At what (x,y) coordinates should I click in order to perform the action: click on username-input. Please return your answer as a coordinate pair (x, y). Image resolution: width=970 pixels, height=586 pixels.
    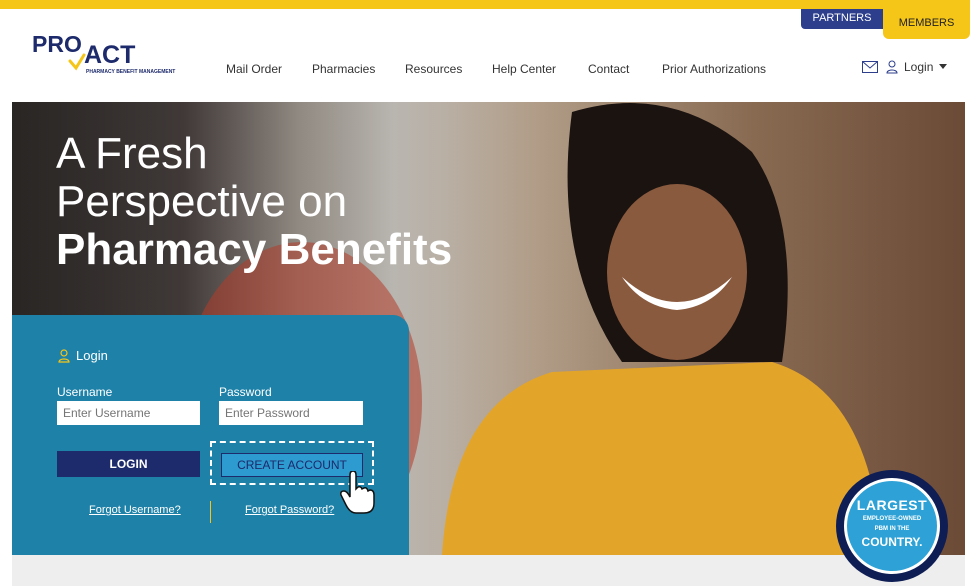
    Looking at the image, I should click on (128, 413).